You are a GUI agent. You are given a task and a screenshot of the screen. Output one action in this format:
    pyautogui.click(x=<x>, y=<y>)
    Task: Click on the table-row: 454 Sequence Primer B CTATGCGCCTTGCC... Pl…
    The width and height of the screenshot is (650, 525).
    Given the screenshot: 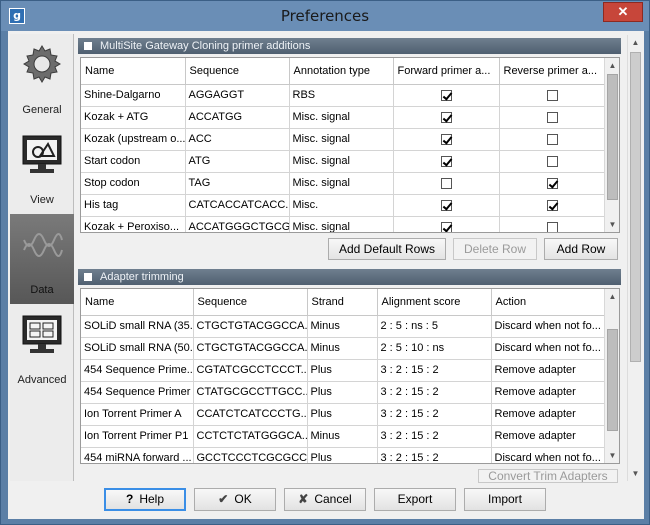 What is the action you would take?
    pyautogui.click(x=343, y=392)
    